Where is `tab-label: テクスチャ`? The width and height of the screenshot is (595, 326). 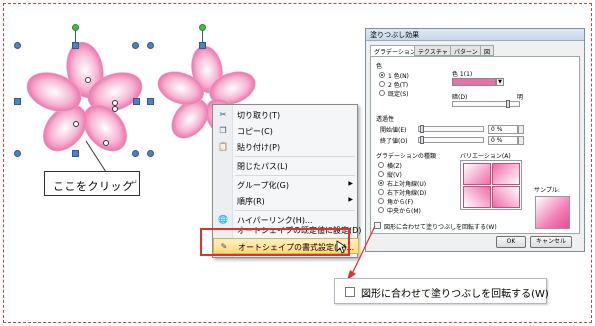
tab-label: テクスチャ is located at coordinates (433, 52).